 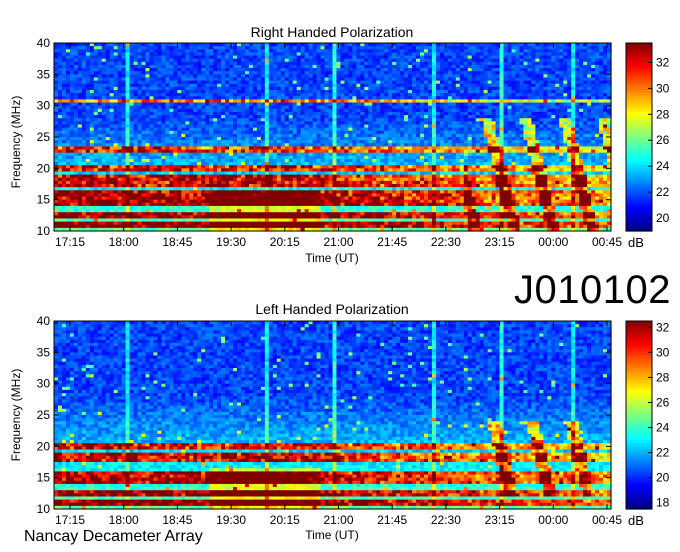 I want to click on observation-id: J010102, so click(x=592, y=290).